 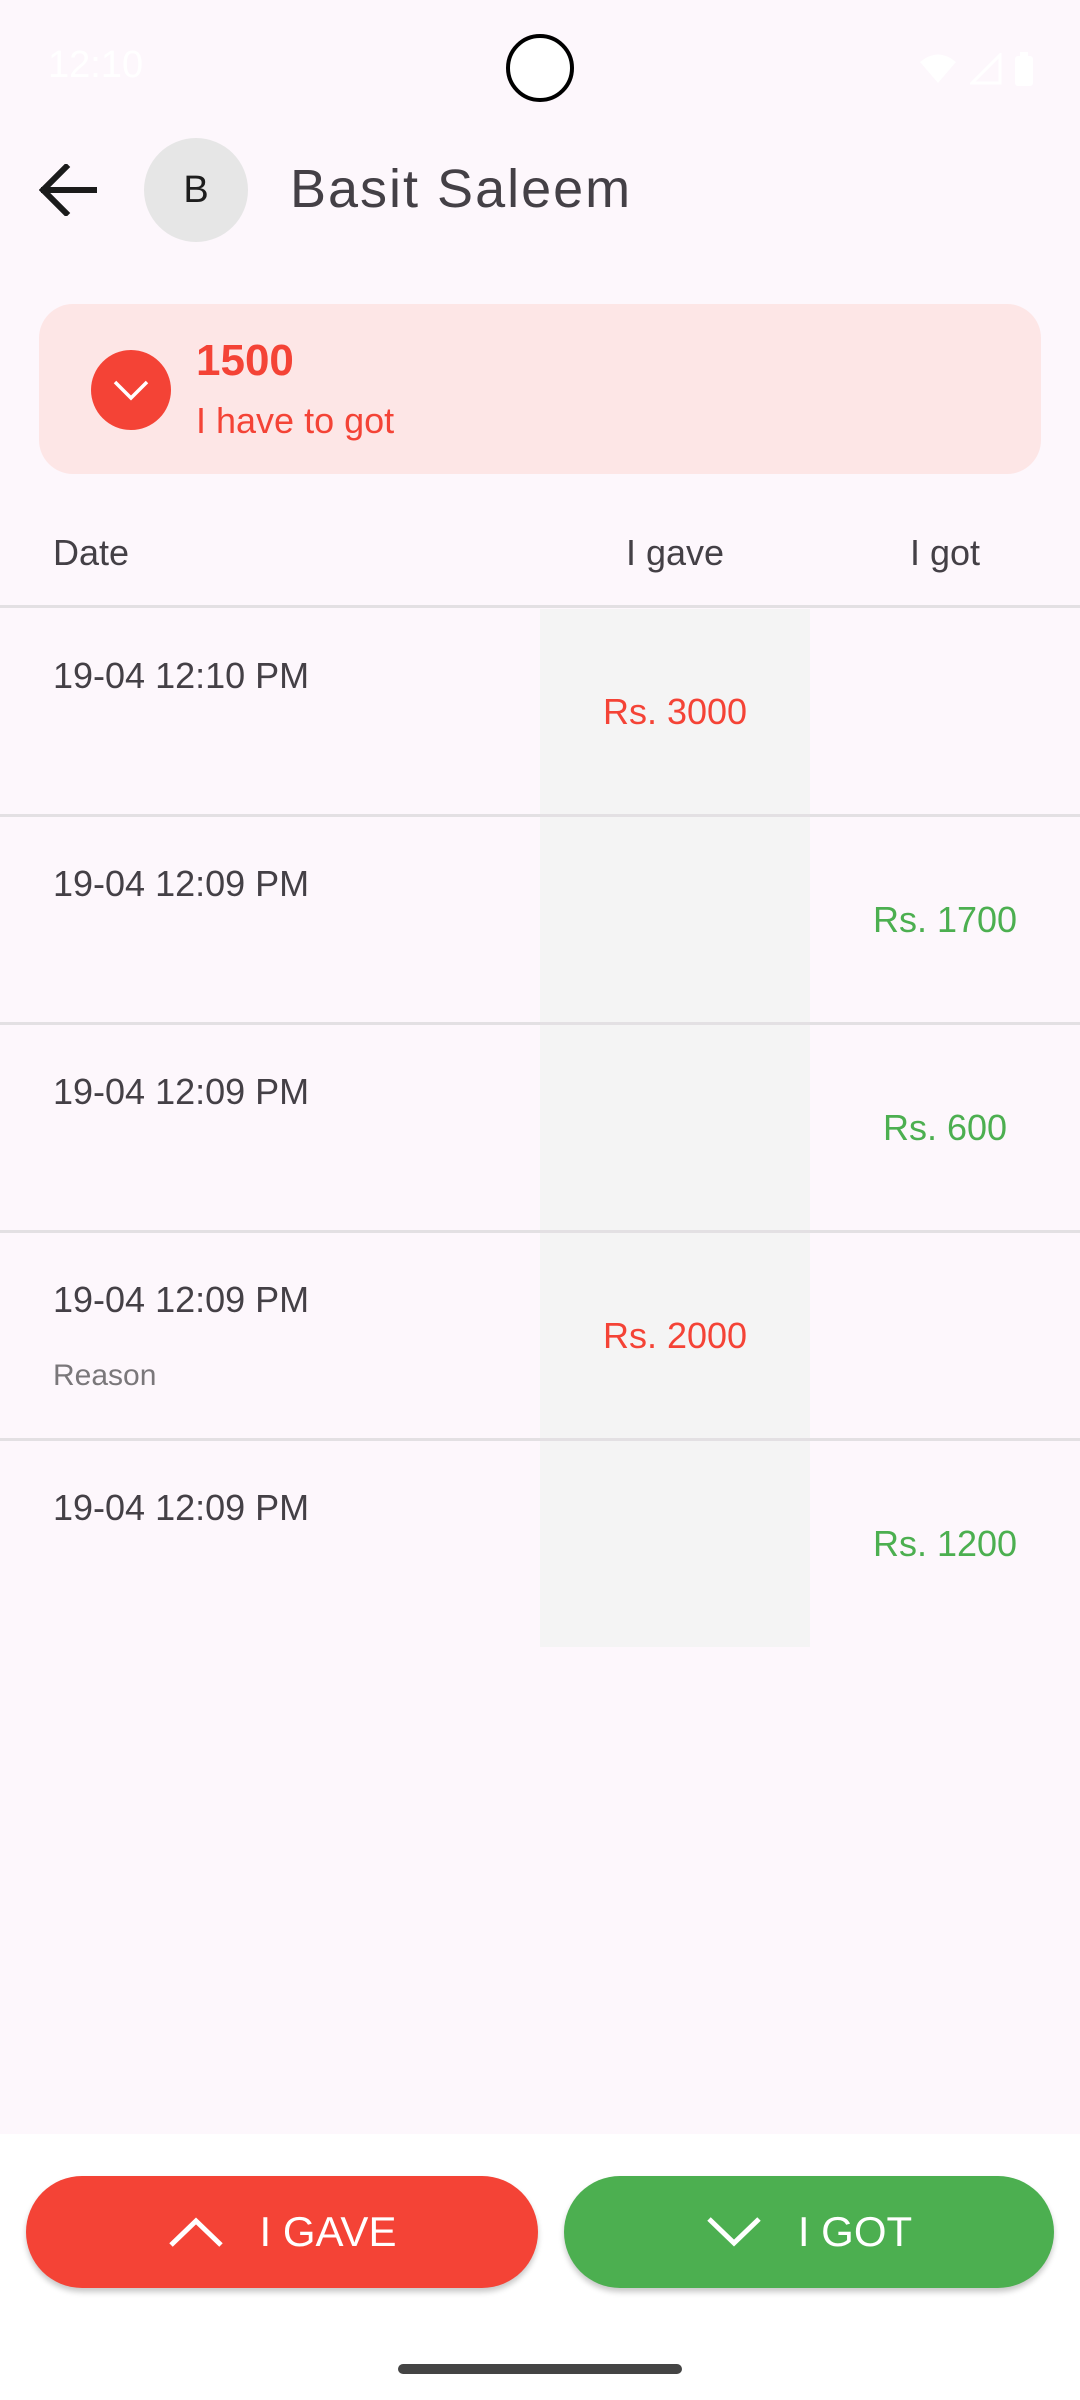 What do you see at coordinates (938, 68) in the screenshot?
I see `wifi-icon` at bounding box center [938, 68].